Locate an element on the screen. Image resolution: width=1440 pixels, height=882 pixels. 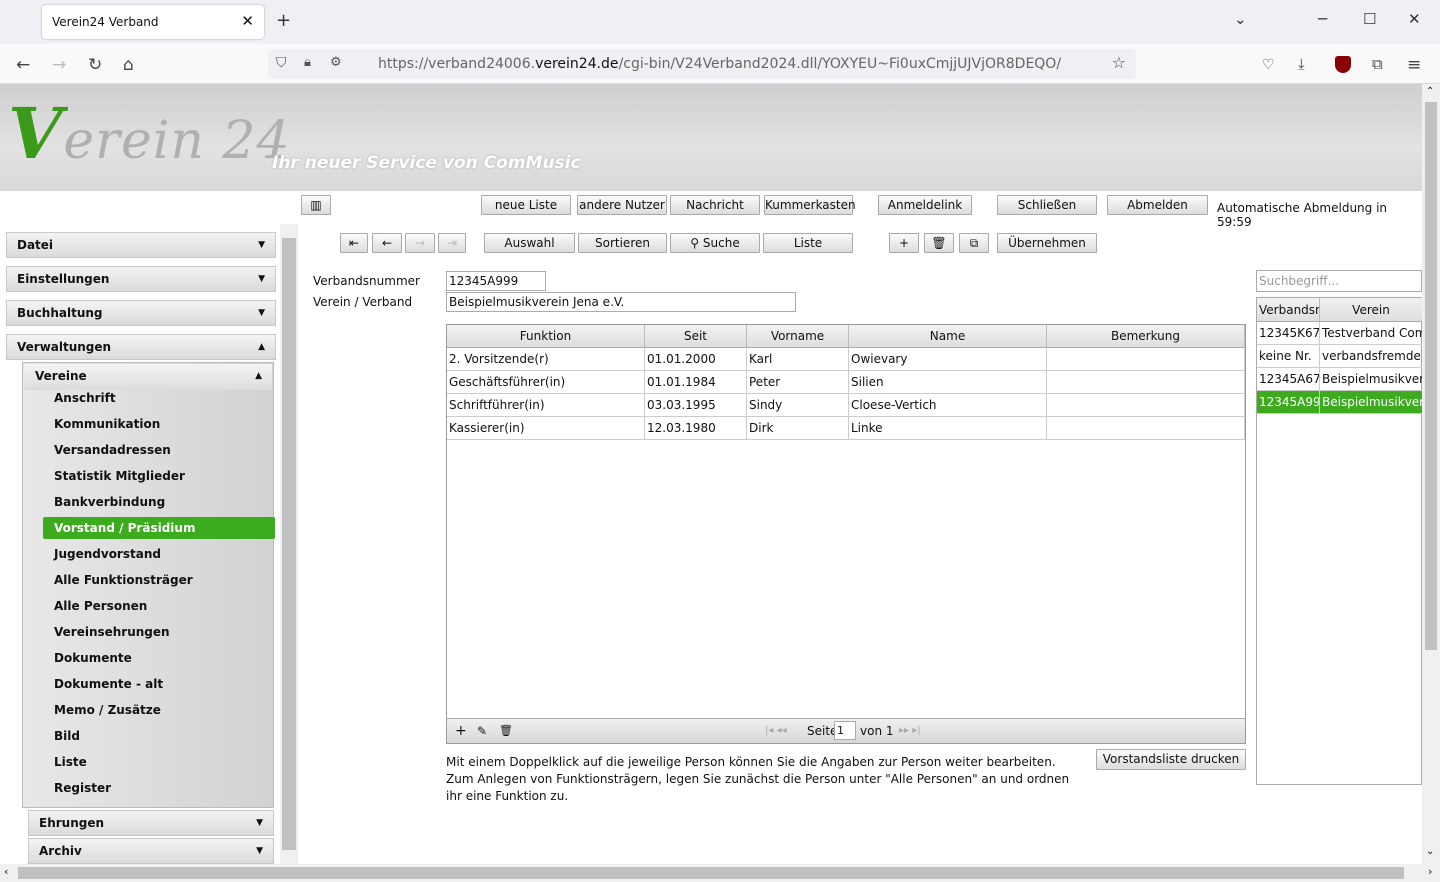
neue-liste-button: neue Liste is located at coordinates (526, 205).